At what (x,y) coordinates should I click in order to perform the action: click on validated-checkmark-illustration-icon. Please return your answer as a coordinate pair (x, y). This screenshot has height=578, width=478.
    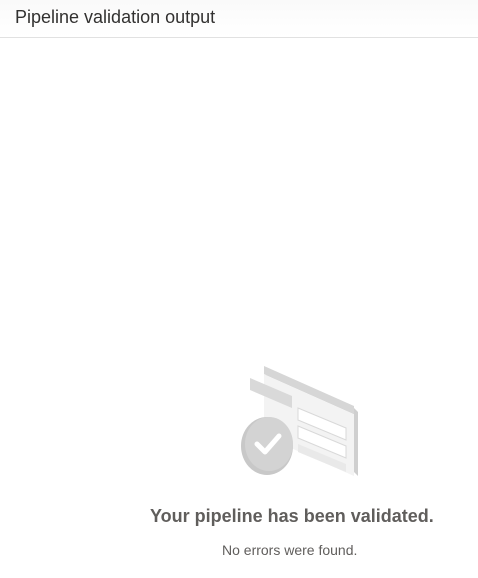
    Looking at the image, I should click on (299, 421).